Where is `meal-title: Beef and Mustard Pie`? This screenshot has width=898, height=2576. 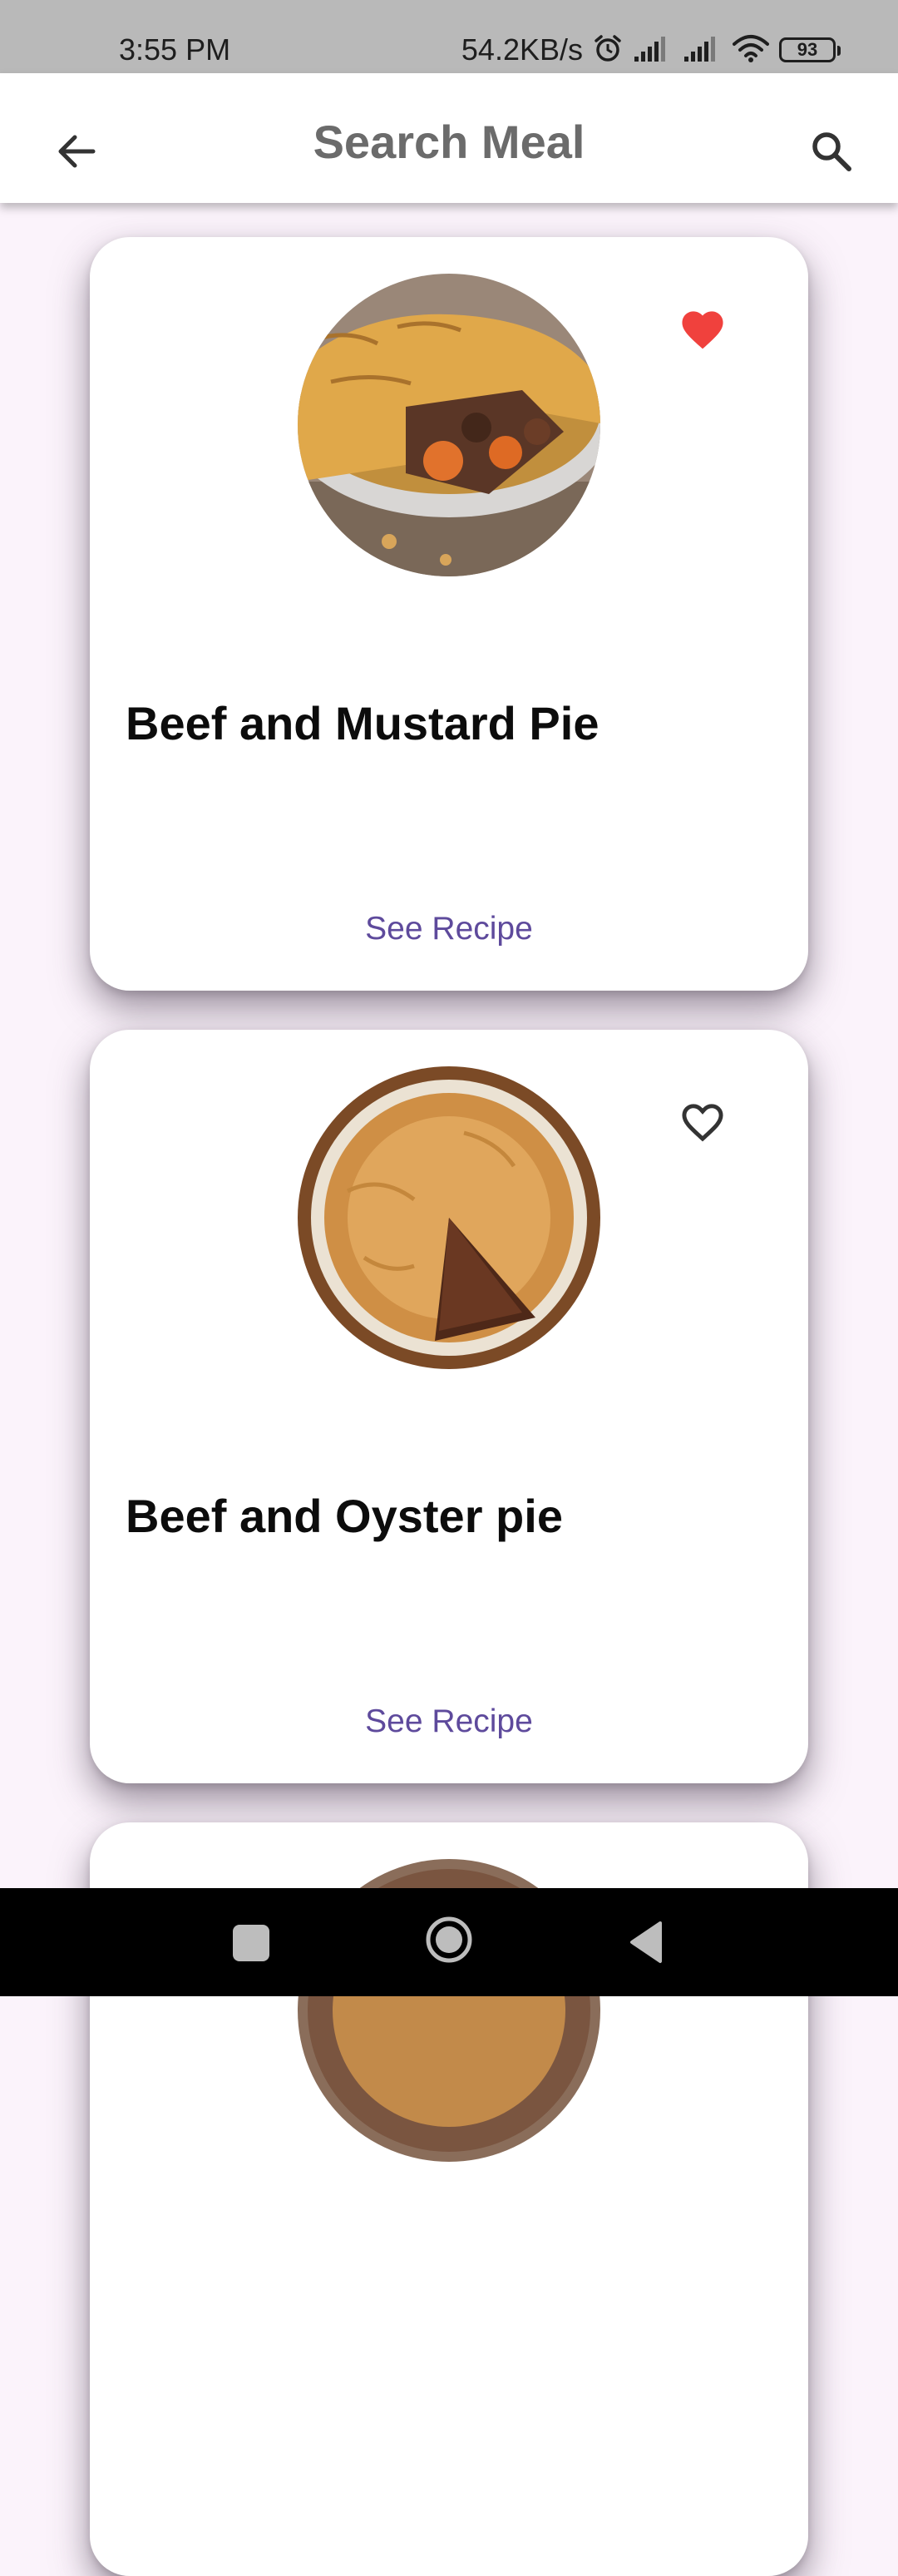 meal-title: Beef and Mustard Pie is located at coordinates (362, 723).